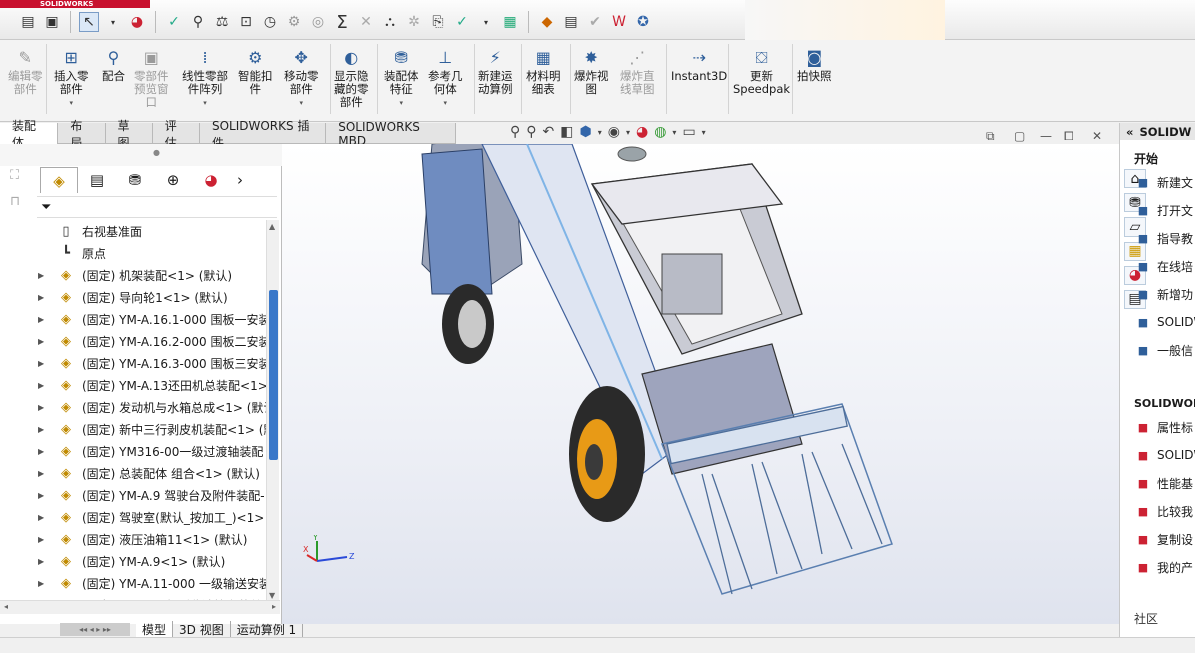 The width and height of the screenshot is (1195, 653). I want to click on minimize-icon: —, so click(1046, 136).